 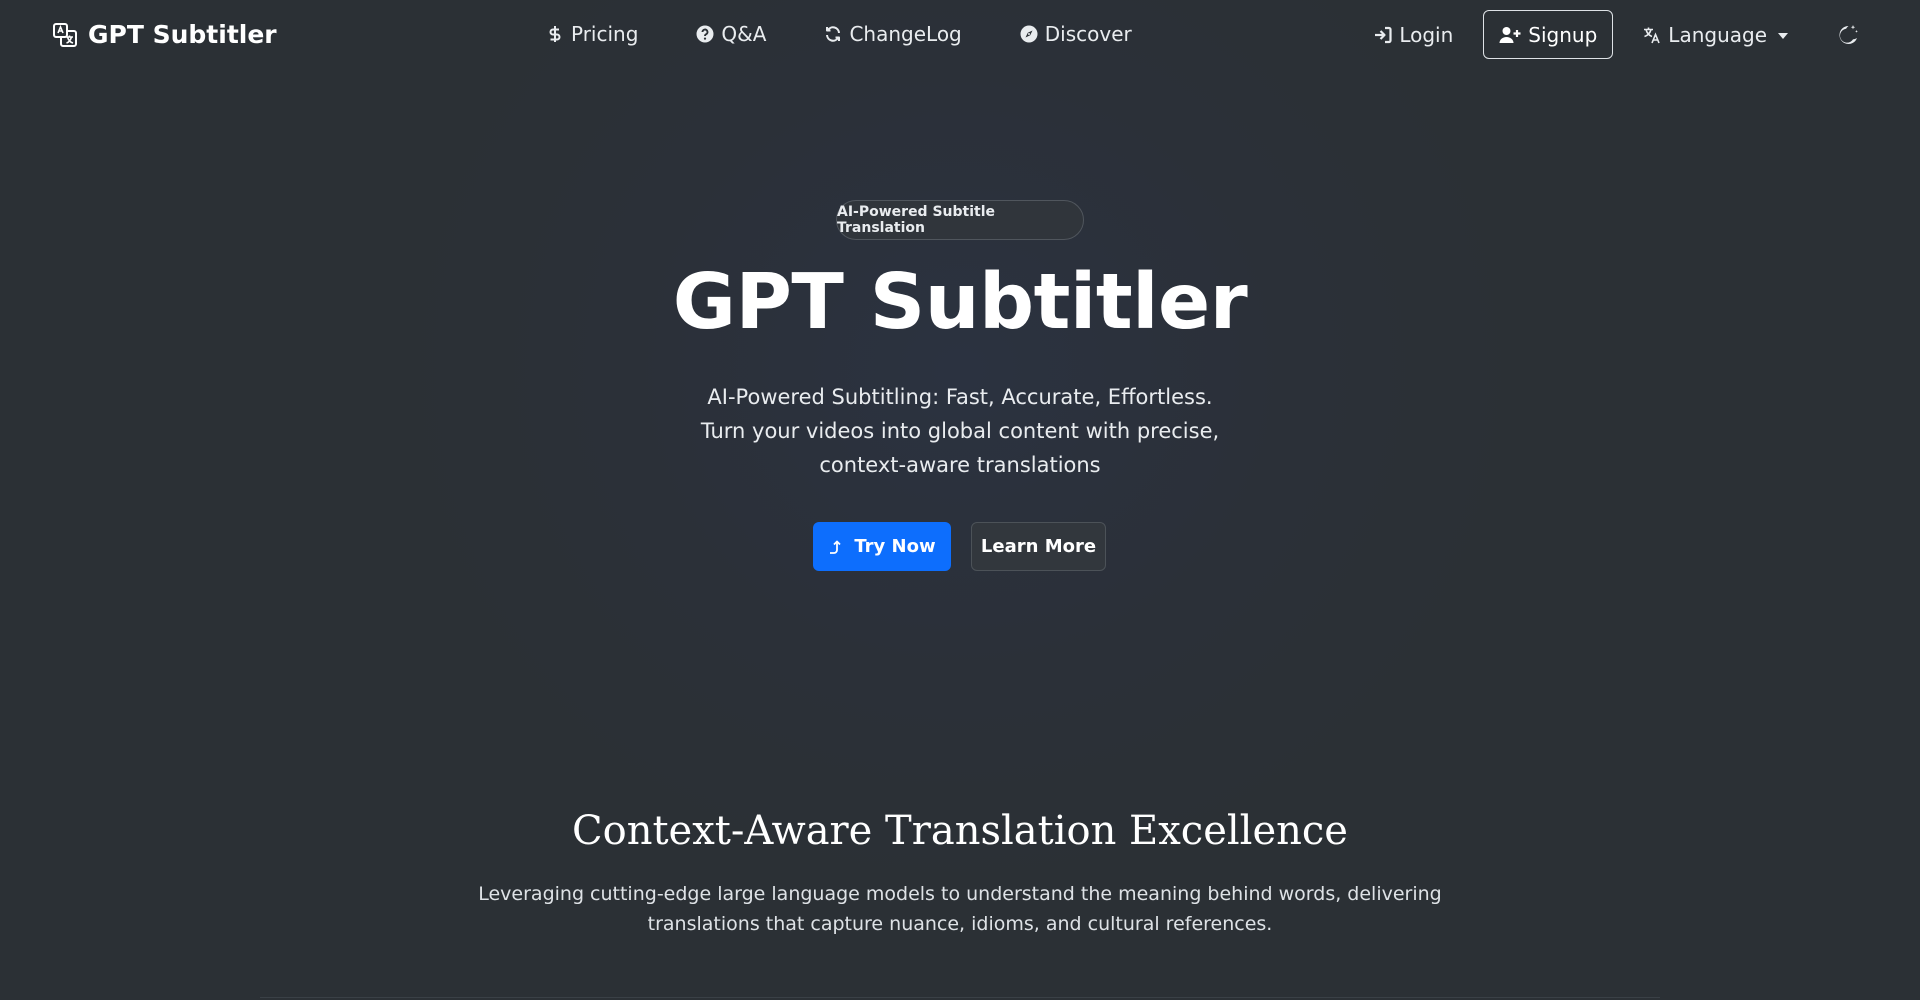 What do you see at coordinates (916, 220) in the screenshot?
I see `hero-badge-label: AI-Powered Subtitle Translation` at bounding box center [916, 220].